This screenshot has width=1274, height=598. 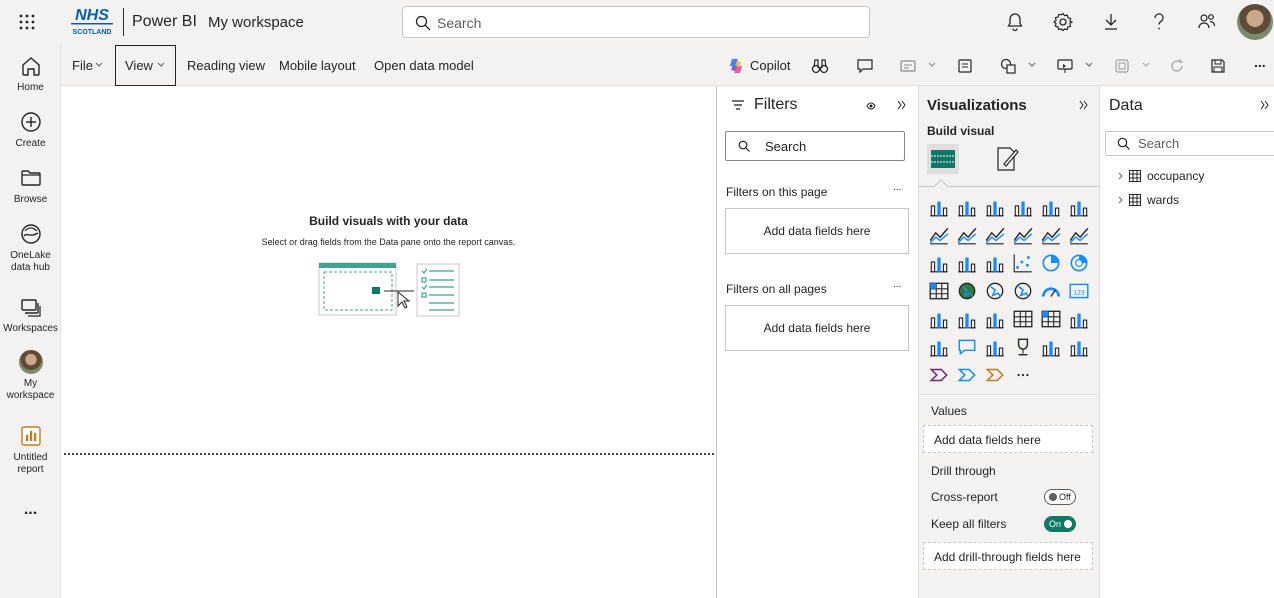 I want to click on app-name: Power BI, so click(x=164, y=22).